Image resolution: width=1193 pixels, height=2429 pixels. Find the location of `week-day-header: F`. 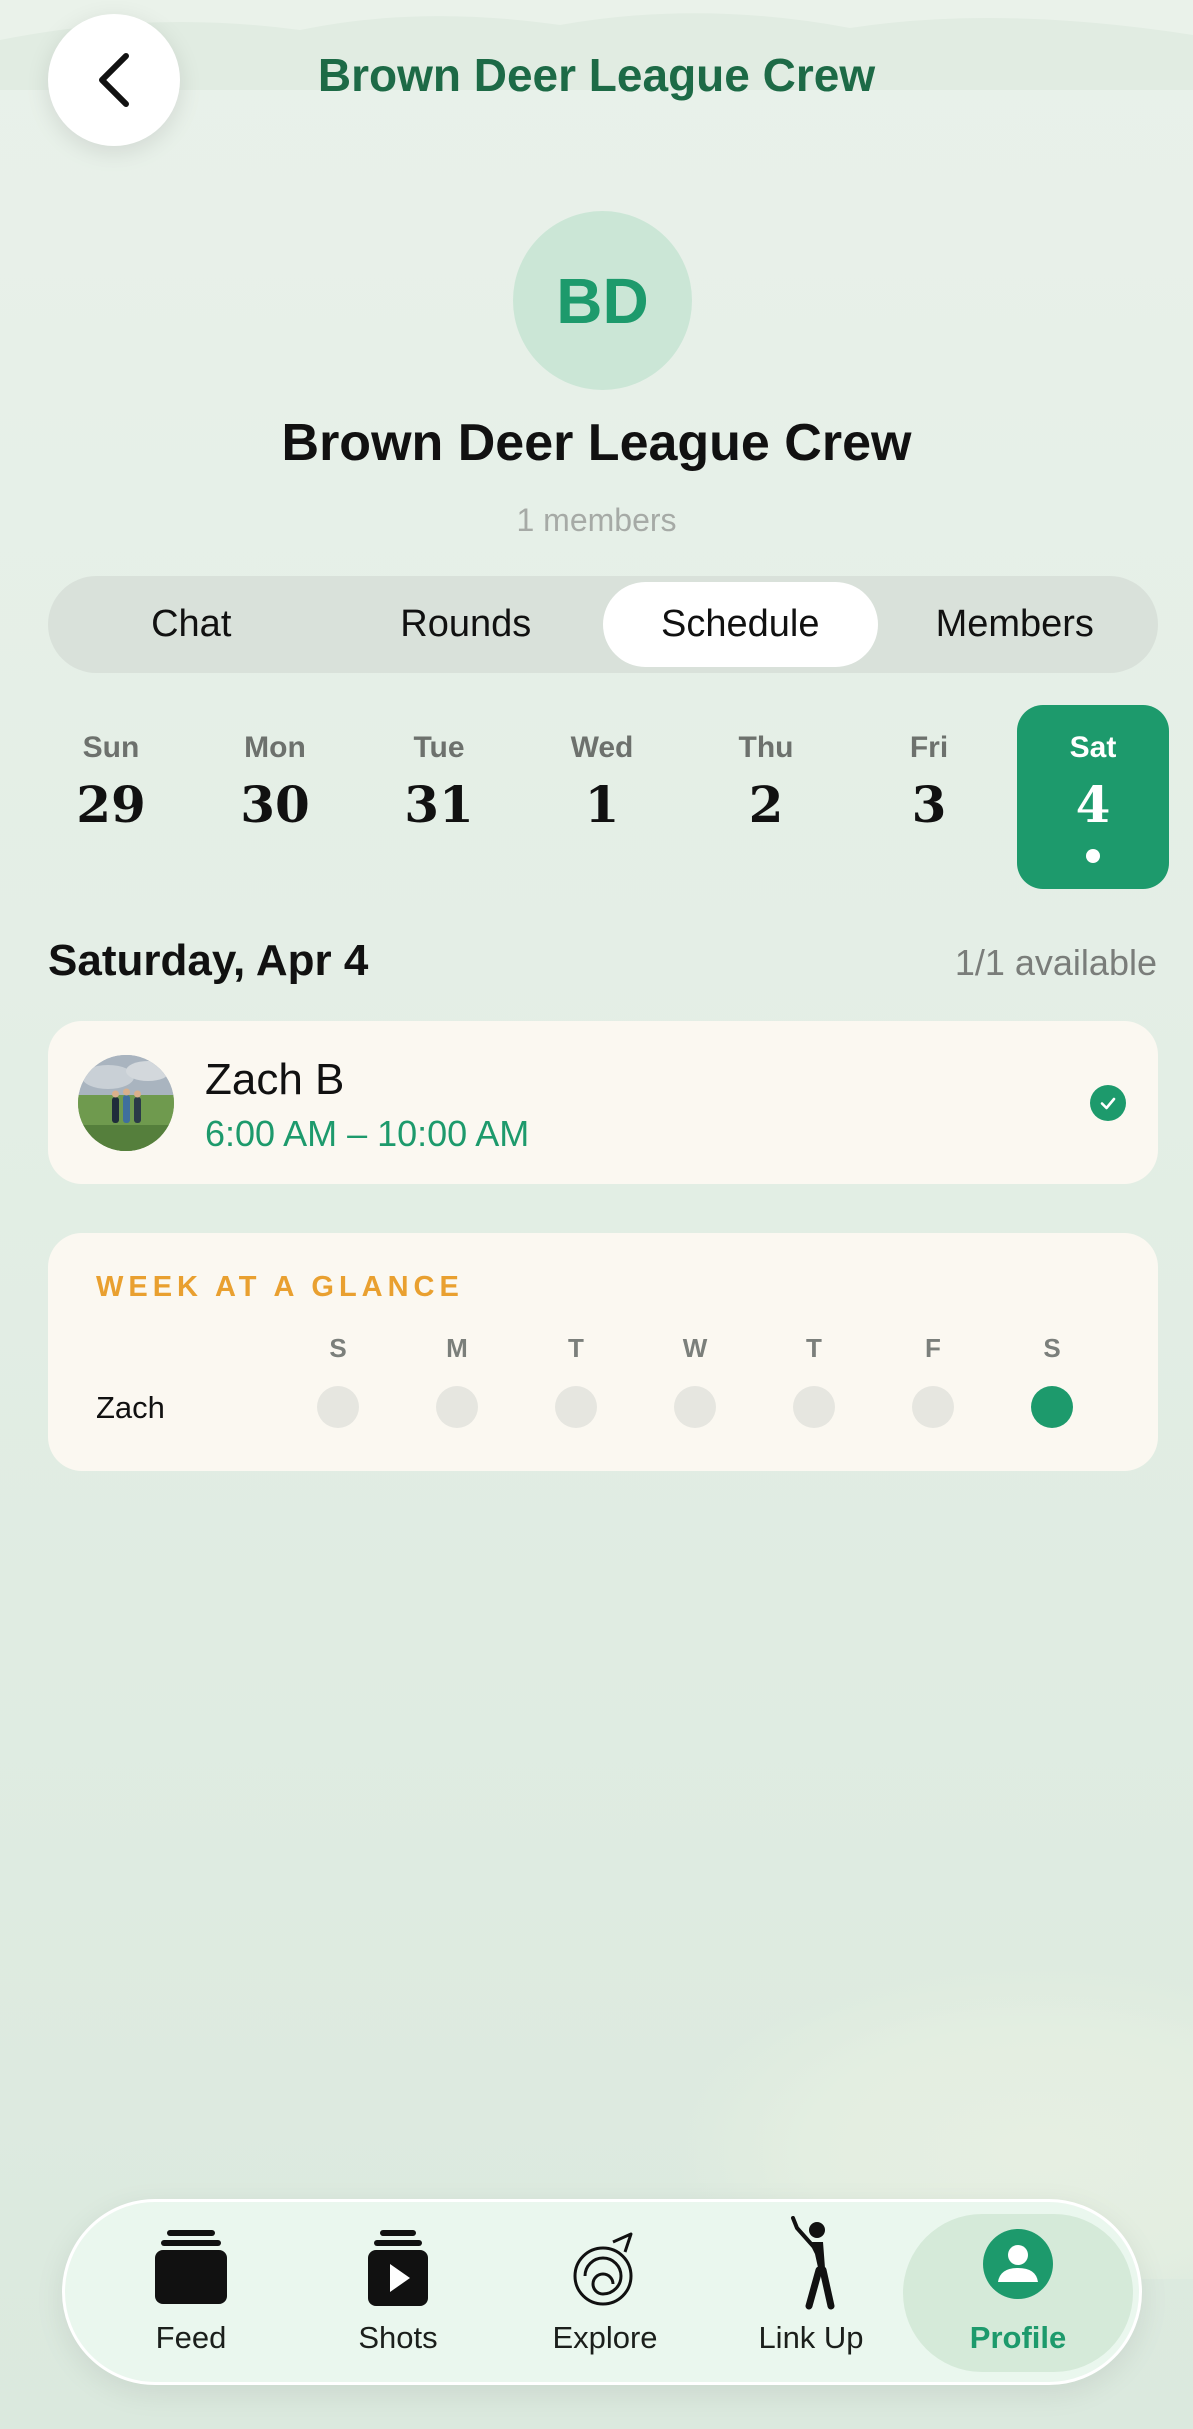

week-day-header: F is located at coordinates (933, 1348).